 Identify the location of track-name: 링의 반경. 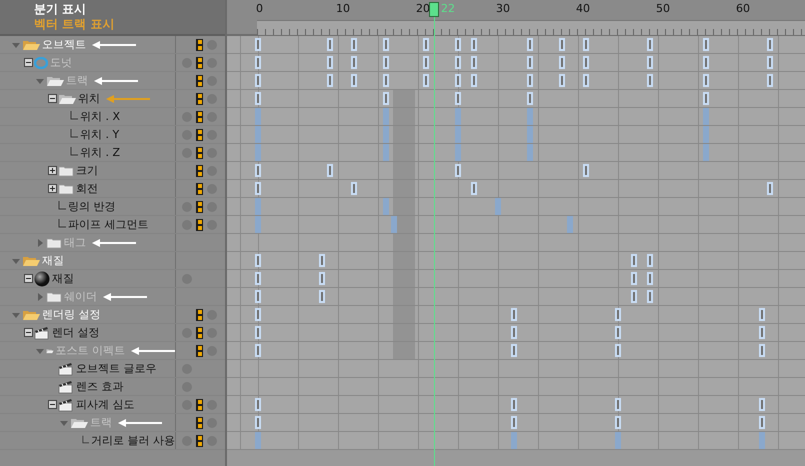
(92, 206).